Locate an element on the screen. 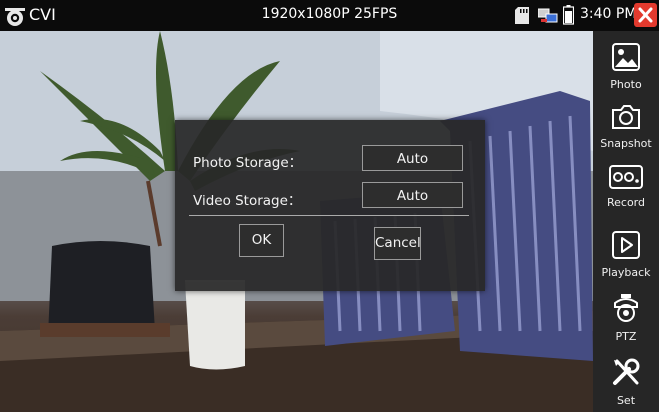  photo-storage-label: Photo Storage： is located at coordinates (248, 163).